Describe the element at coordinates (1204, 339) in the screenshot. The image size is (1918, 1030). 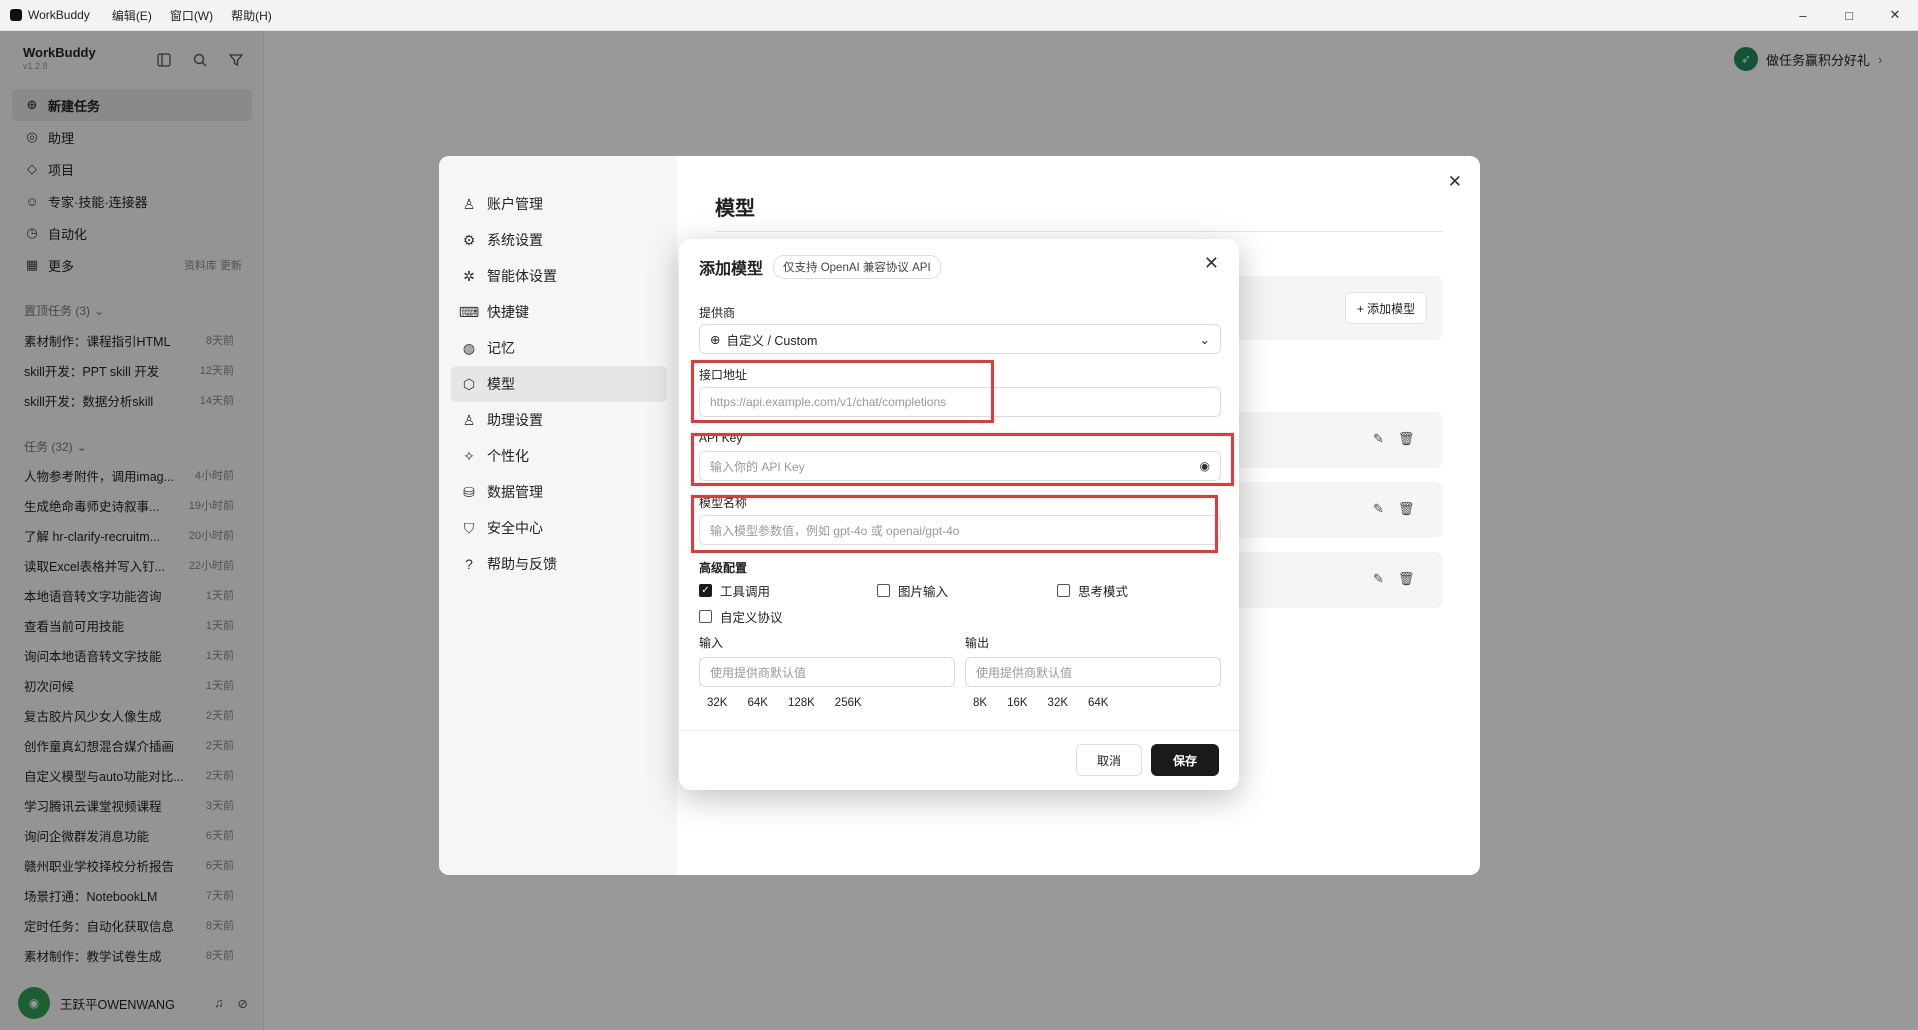
I see `chevron-down-icon: ⌄` at that location.